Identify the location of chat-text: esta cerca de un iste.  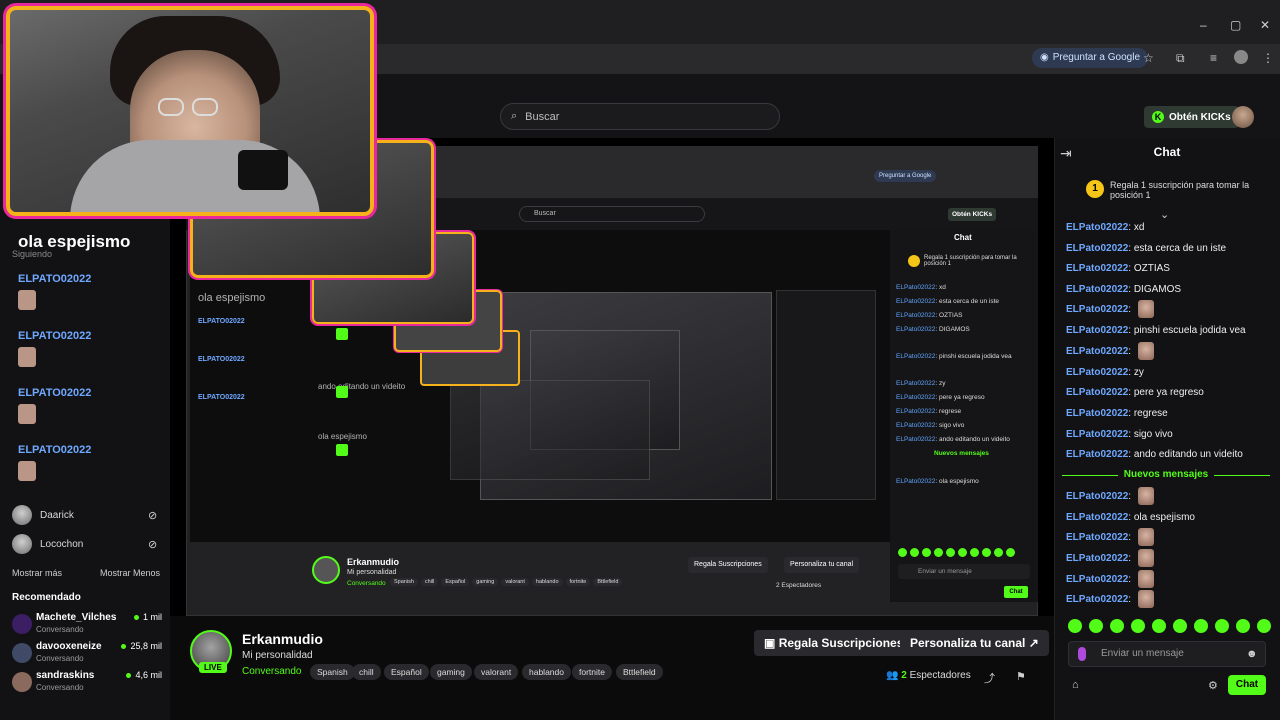
(1180, 248).